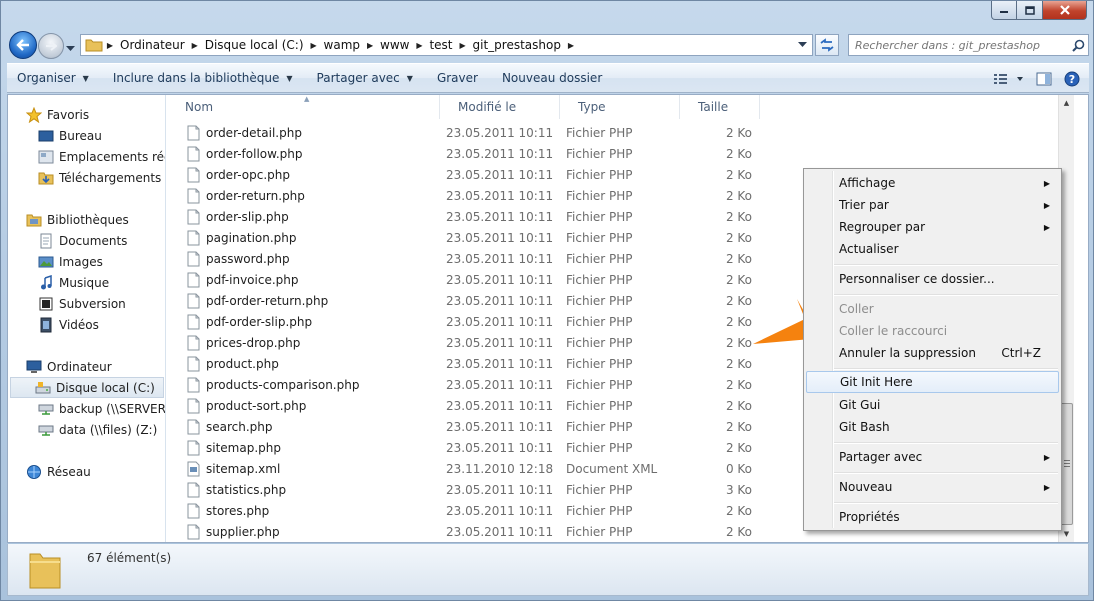 This screenshot has width=1094, height=601. What do you see at coordinates (87, 387) in the screenshot?
I see `nav-local-disk-c: Disque local (C:)` at bounding box center [87, 387].